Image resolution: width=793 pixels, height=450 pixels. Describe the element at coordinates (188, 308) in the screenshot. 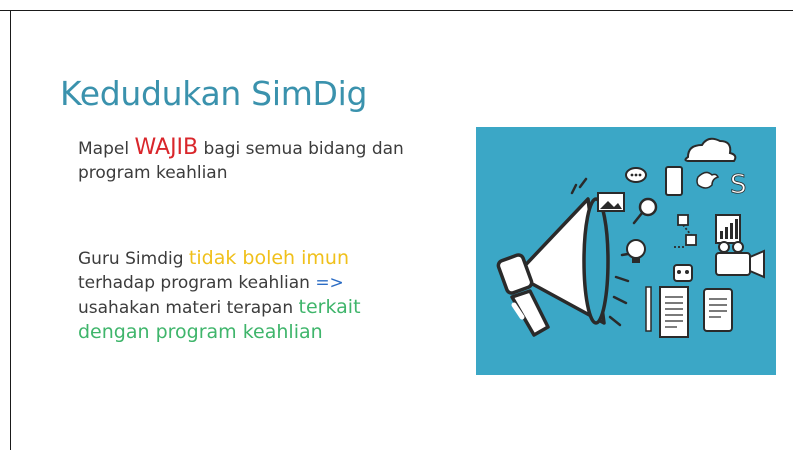

I see `para2-text-3: usahakan materi terapan` at that location.